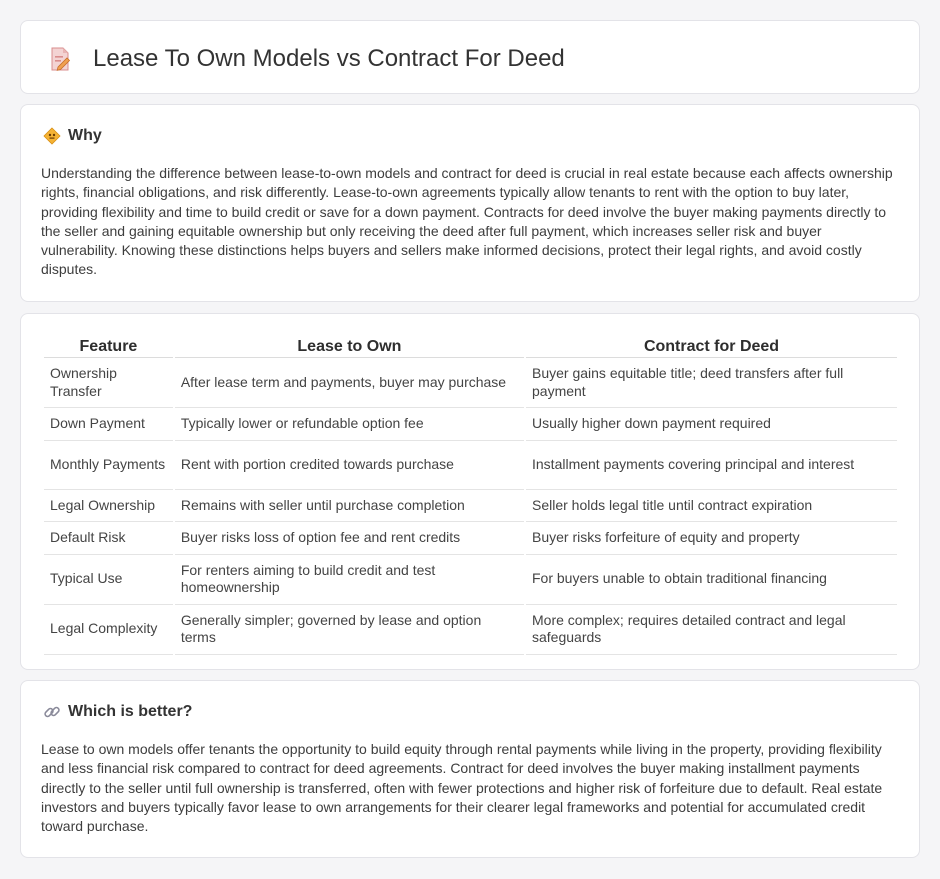 Image resolution: width=940 pixels, height=879 pixels. Describe the element at coordinates (329, 58) in the screenshot. I see `page-title: Lease To Own Models vs Contract For Deed` at that location.